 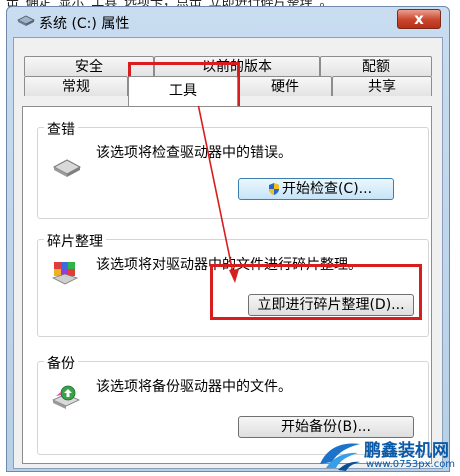 I want to click on tab-label: 工具, so click(x=183, y=91).